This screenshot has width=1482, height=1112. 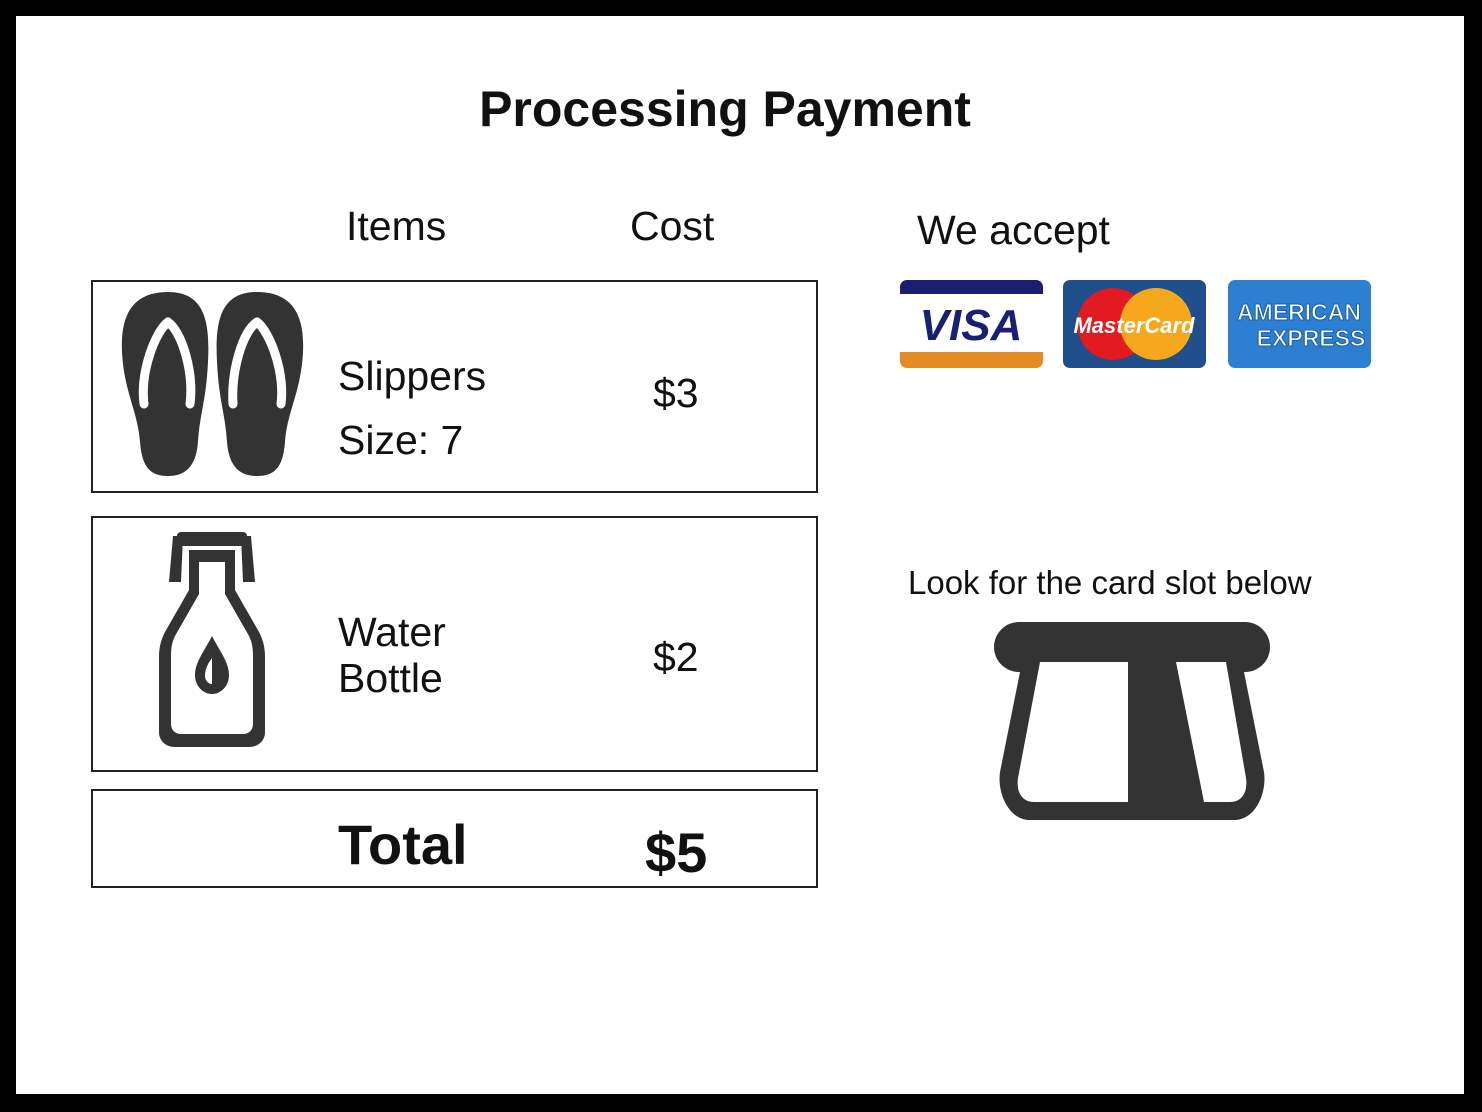 I want to click on svg-text: AMERICAN, so click(x=1299, y=312).